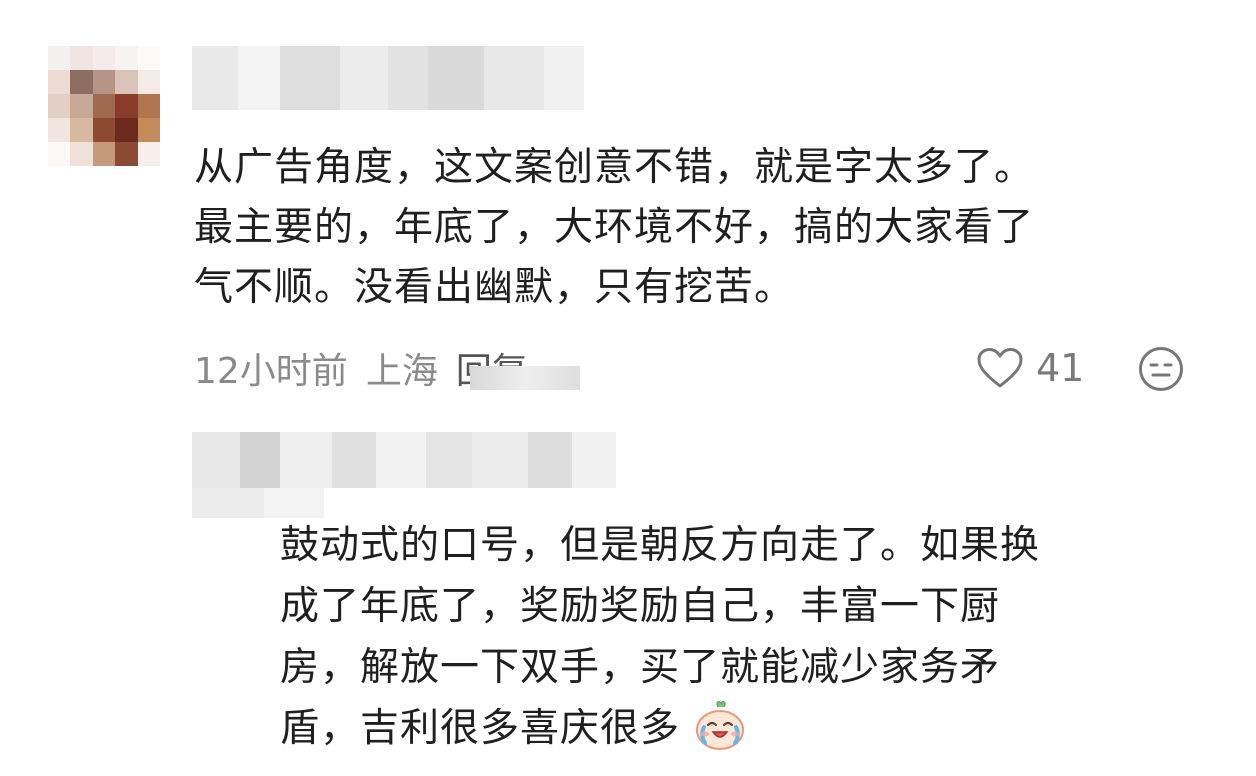 The image size is (1256, 776). What do you see at coordinates (525, 378) in the screenshot?
I see `meta-blur-patch` at bounding box center [525, 378].